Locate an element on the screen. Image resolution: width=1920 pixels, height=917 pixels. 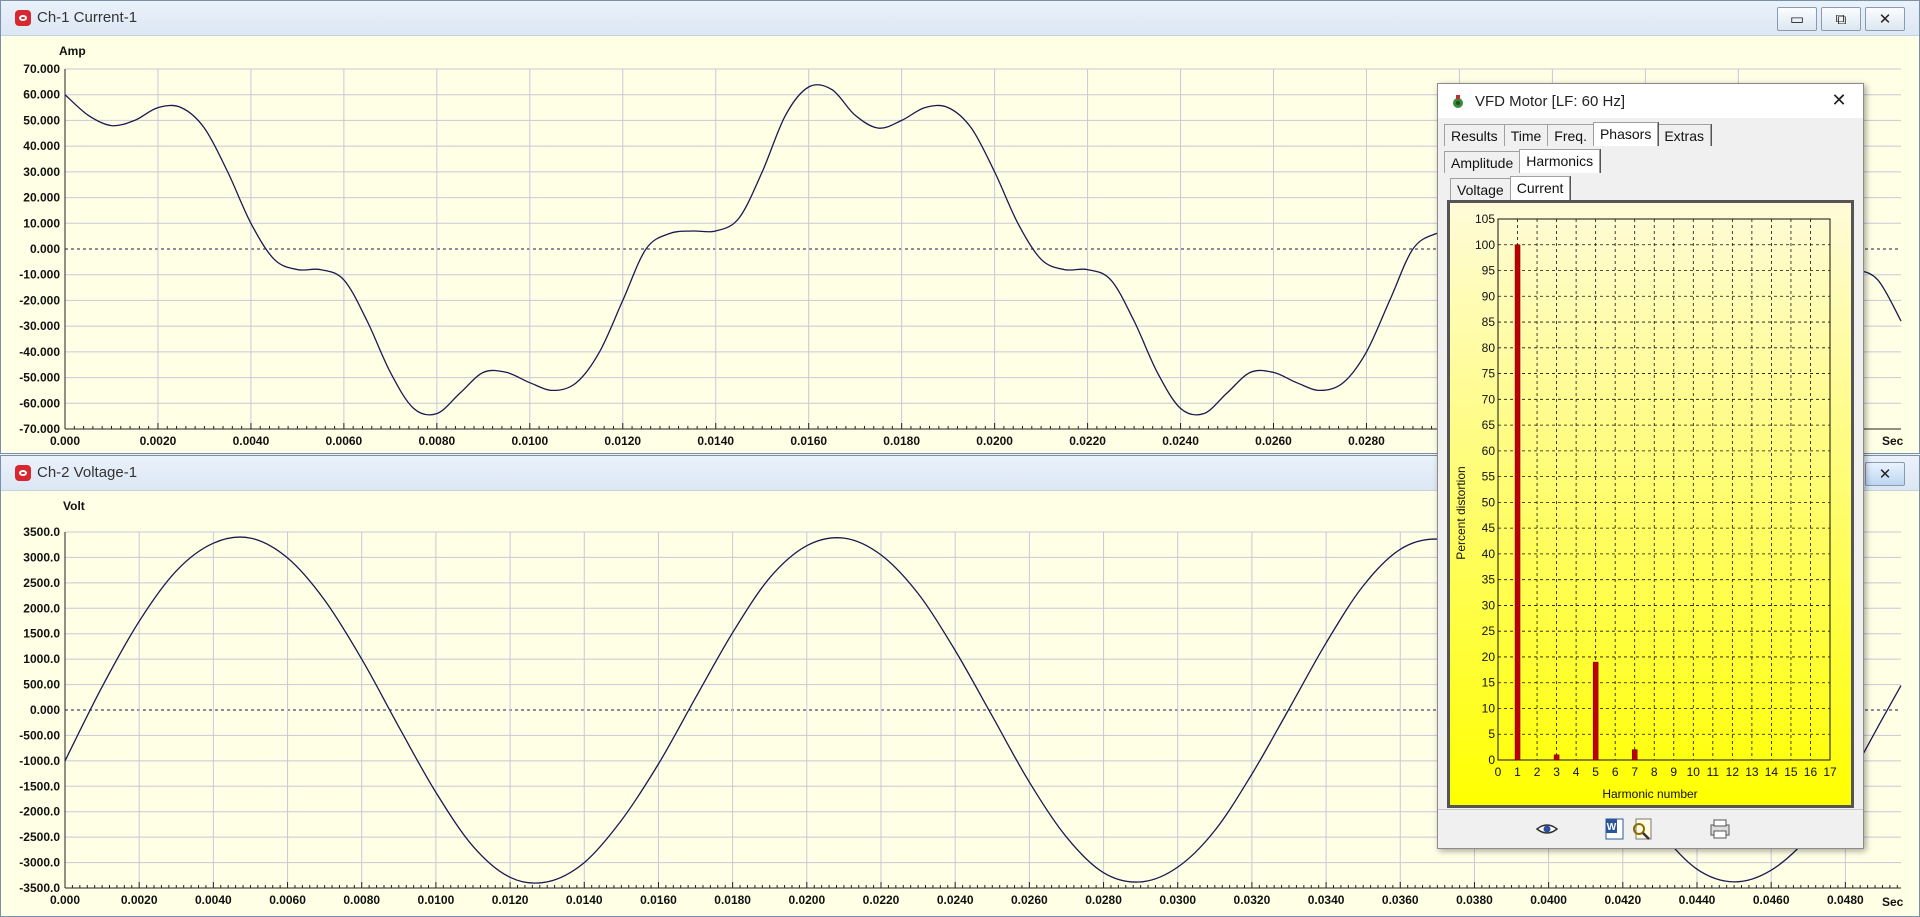
x-tick-label: 0.0300 is located at coordinates (1177, 900).